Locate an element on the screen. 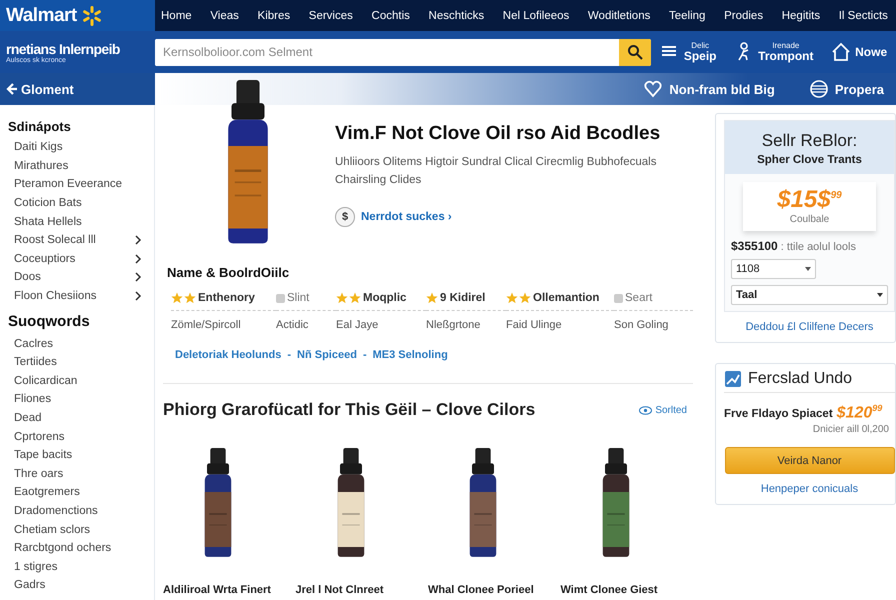 This screenshot has height=600, width=896. sidebar-item: 1 stigres is located at coordinates (81, 566).